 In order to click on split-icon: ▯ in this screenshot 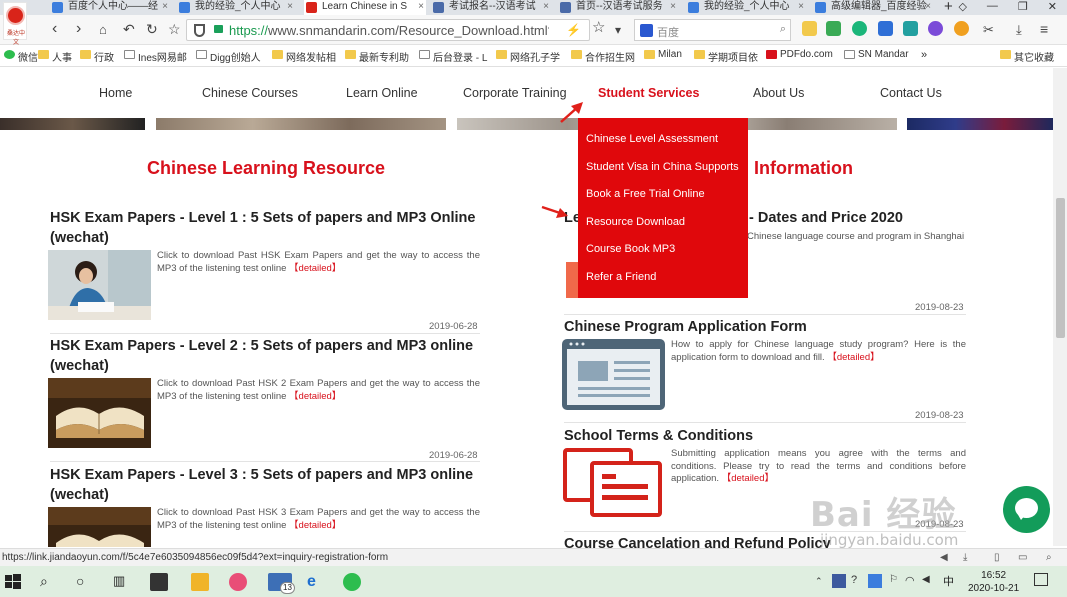, I will do `click(997, 557)`.